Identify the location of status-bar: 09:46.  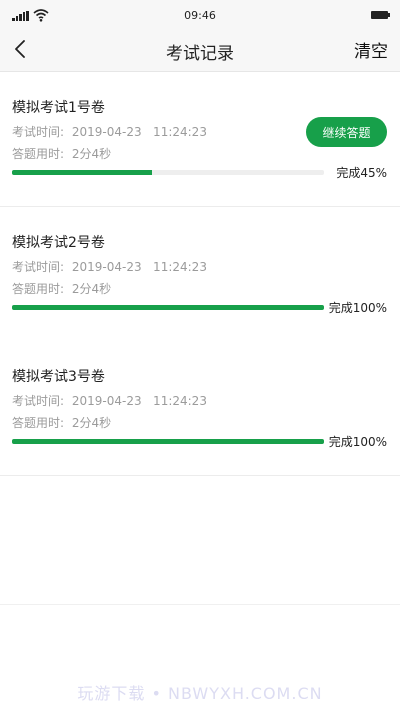
(200, 14).